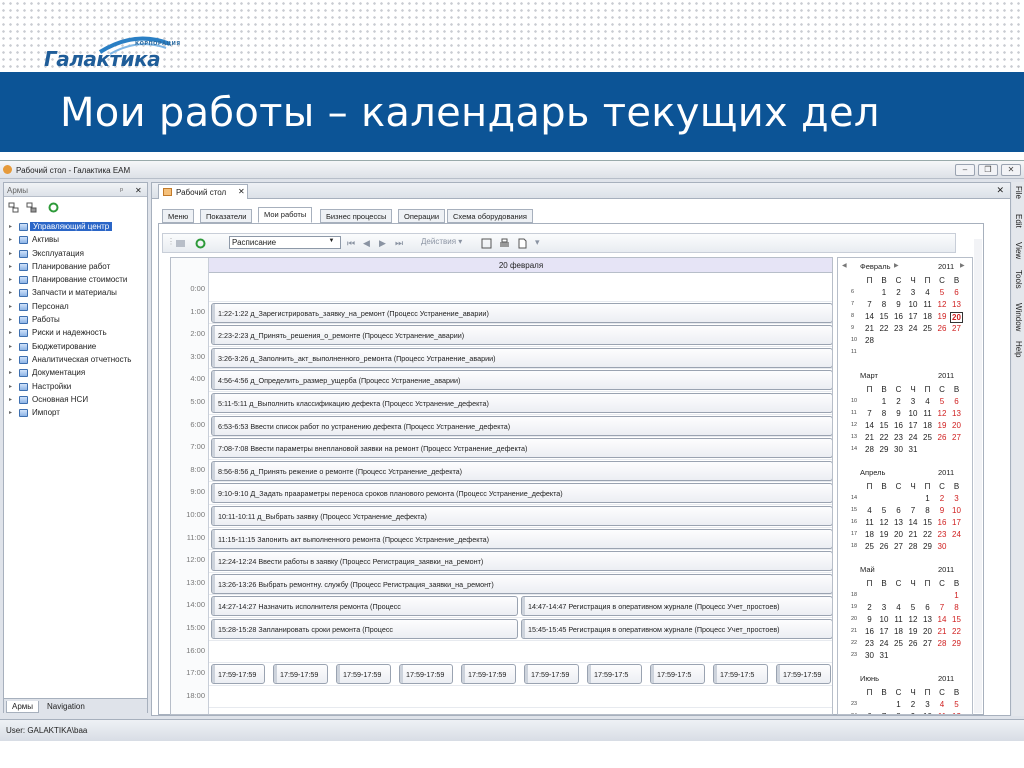 Image resolution: width=1024 pixels, height=768 pixels. What do you see at coordinates (75, 400) in the screenshot?
I see `tree-item: ▸ Основная НСИ` at bounding box center [75, 400].